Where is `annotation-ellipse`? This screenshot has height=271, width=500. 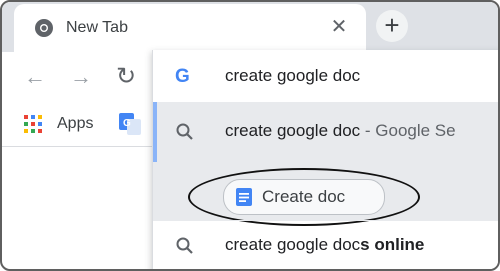
annotation-ellipse is located at coordinates (304, 197).